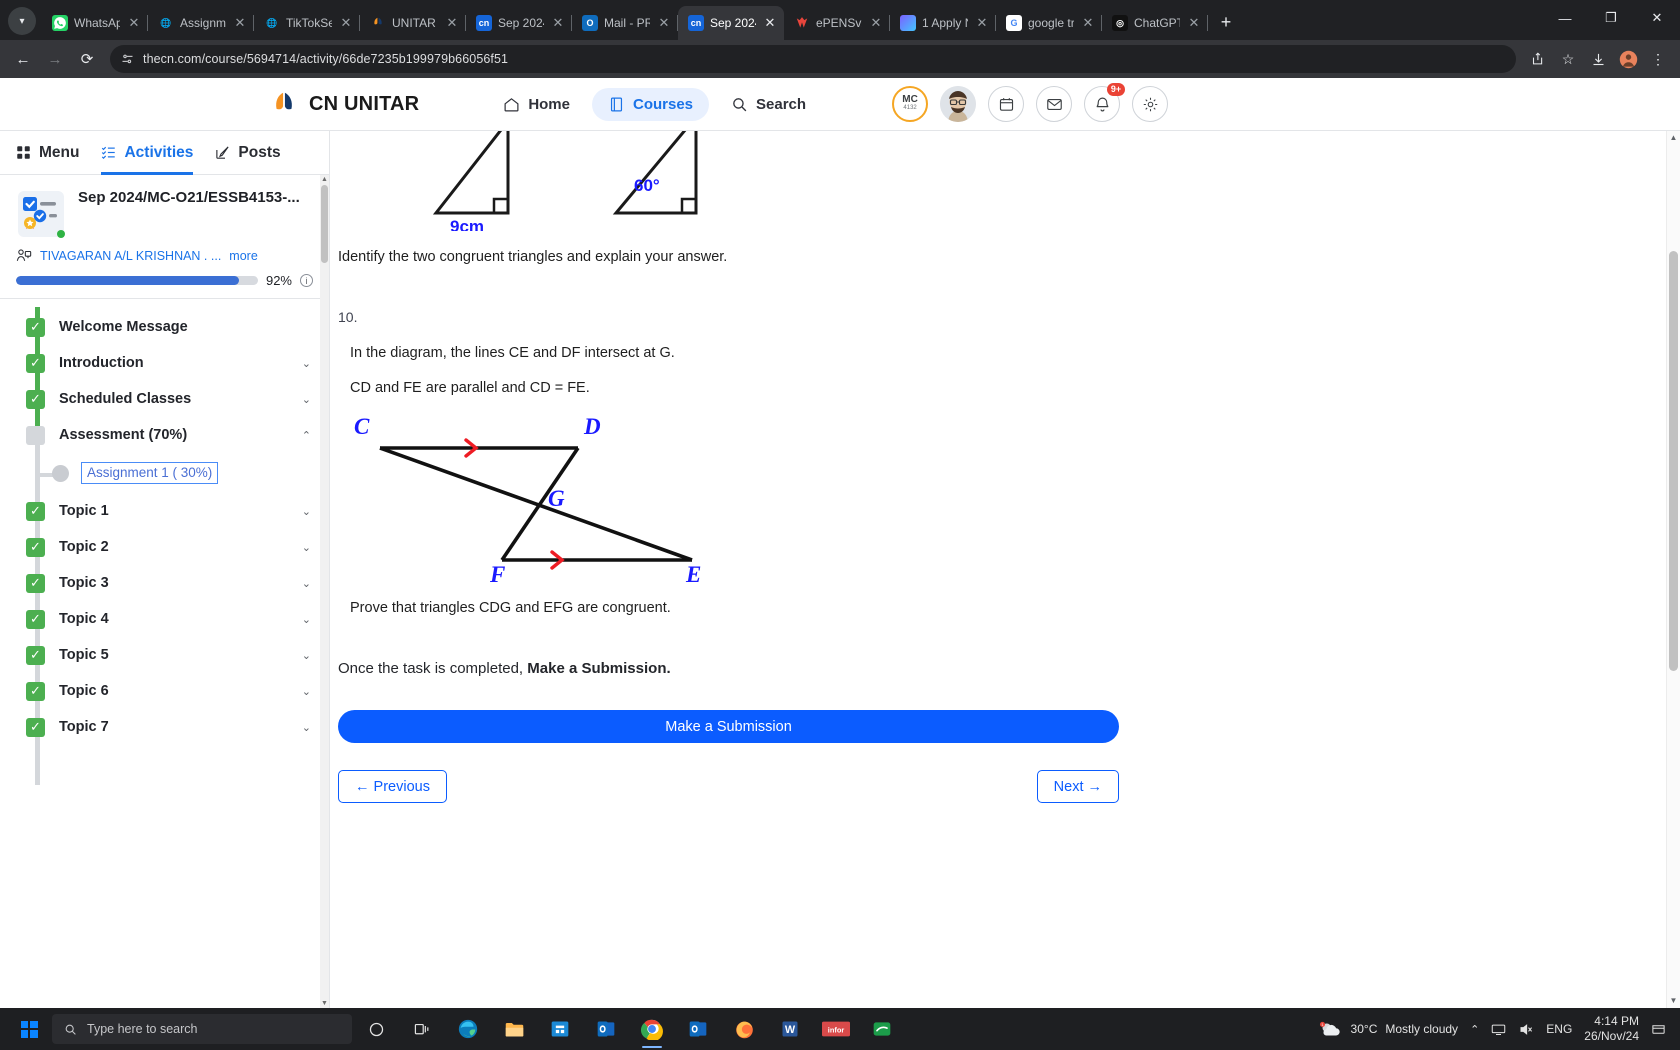 Image resolution: width=1680 pixels, height=1050 pixels. Describe the element at coordinates (910, 104) in the screenshot. I see `points-badge: MC 4132` at that location.